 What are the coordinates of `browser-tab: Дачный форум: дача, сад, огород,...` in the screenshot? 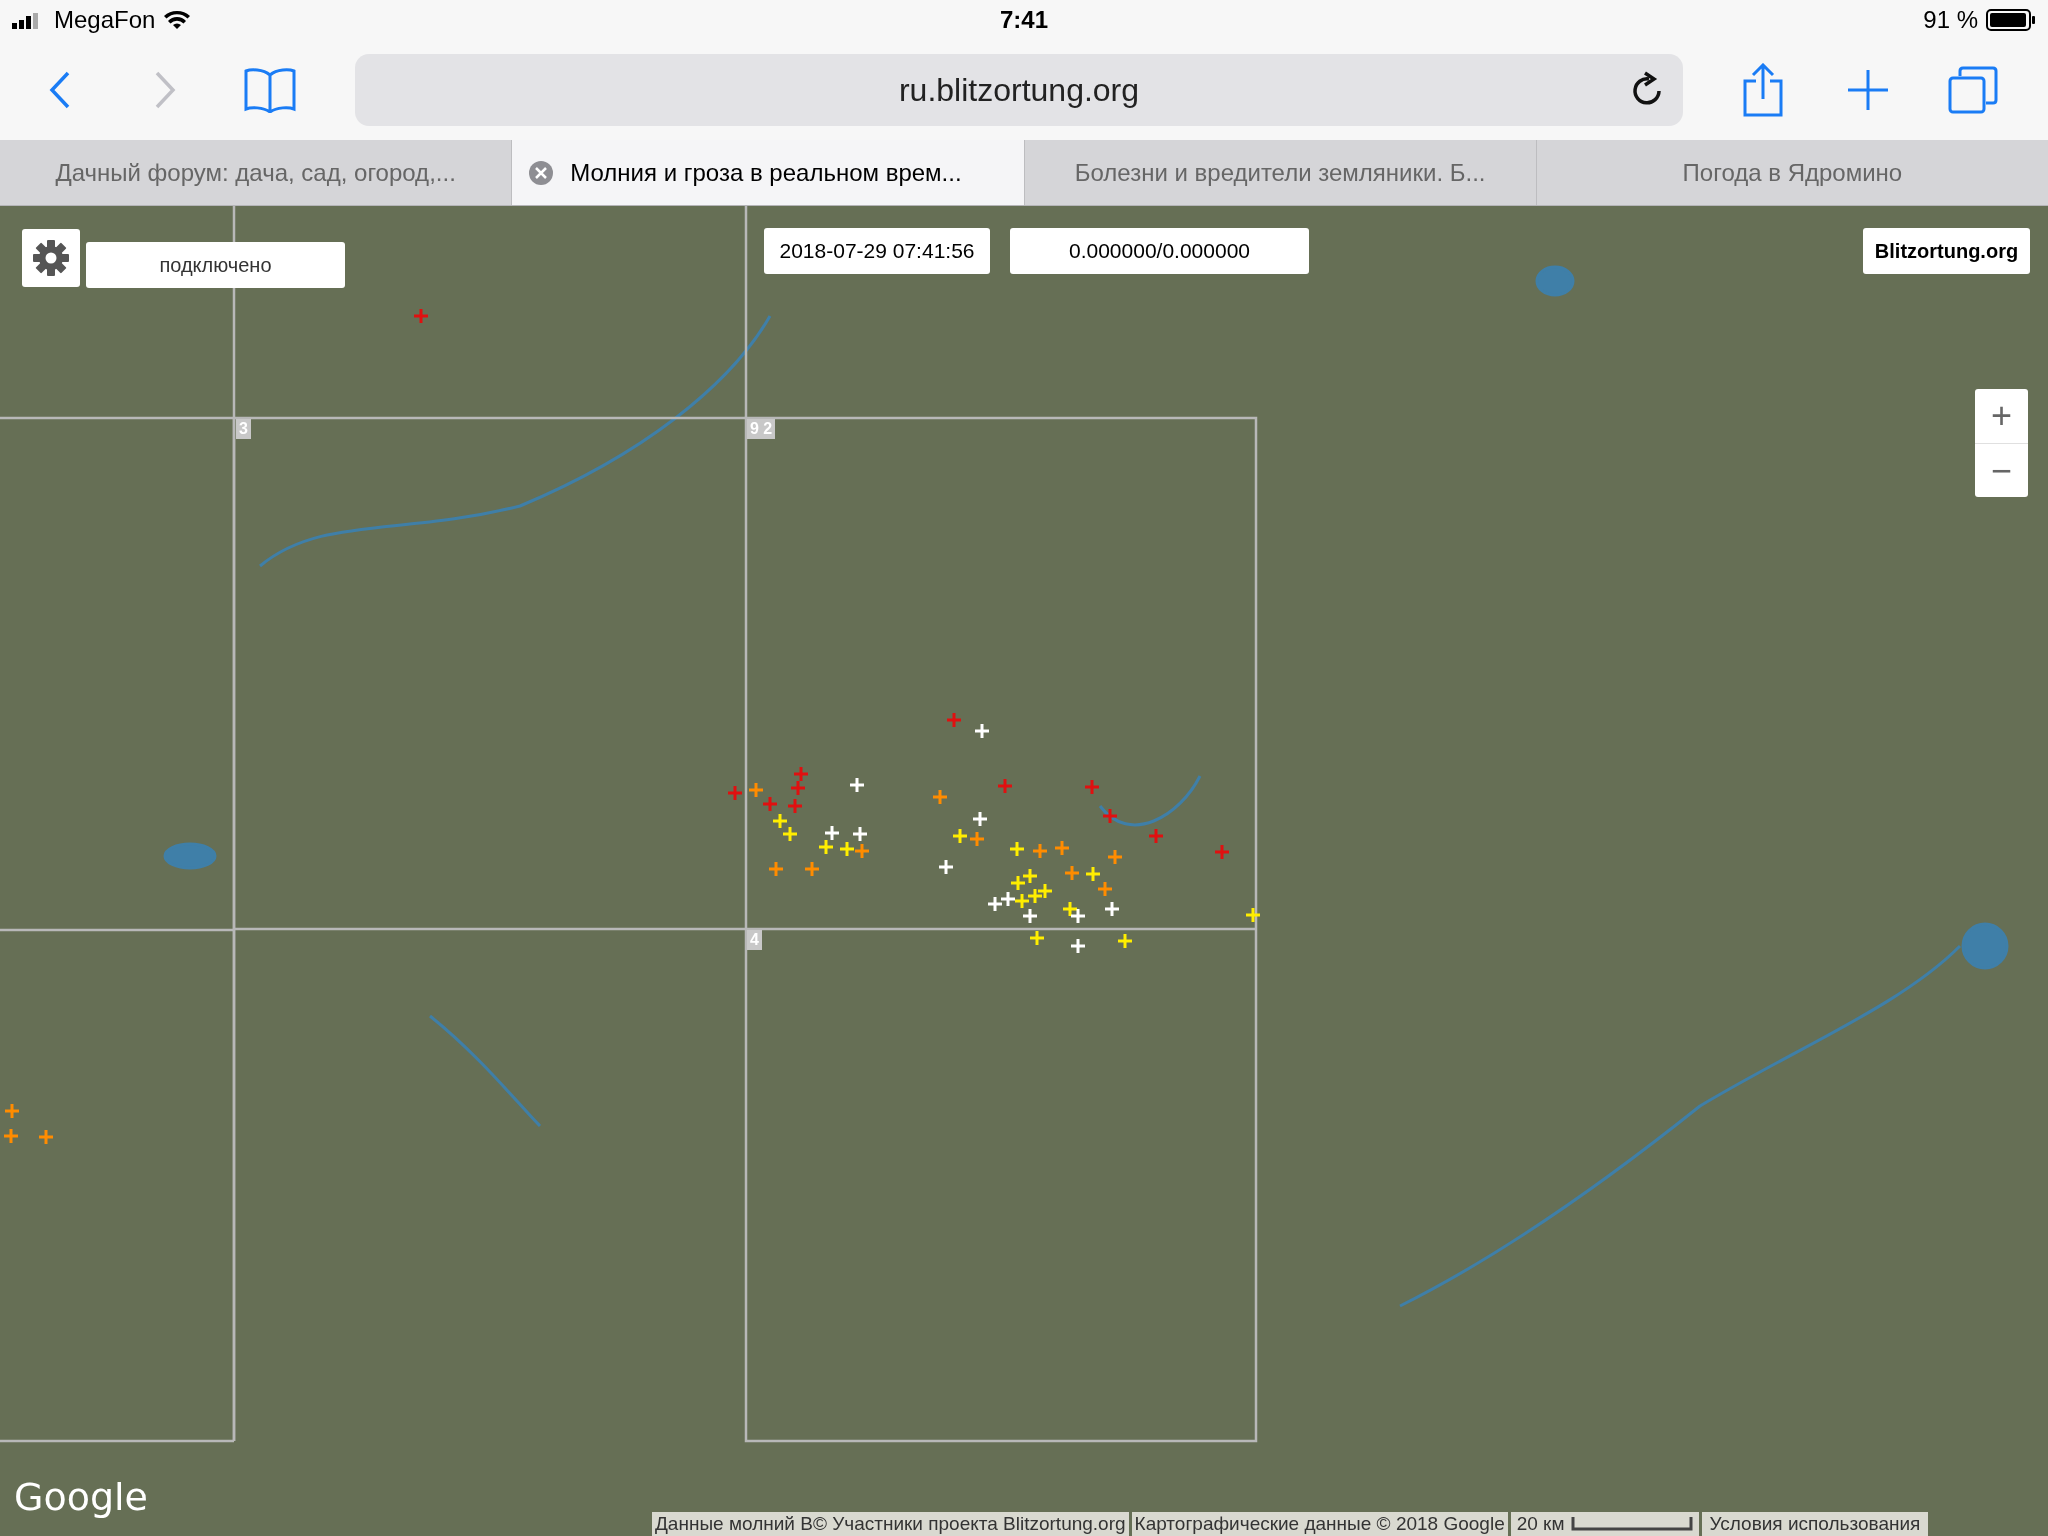 It's located at (256, 172).